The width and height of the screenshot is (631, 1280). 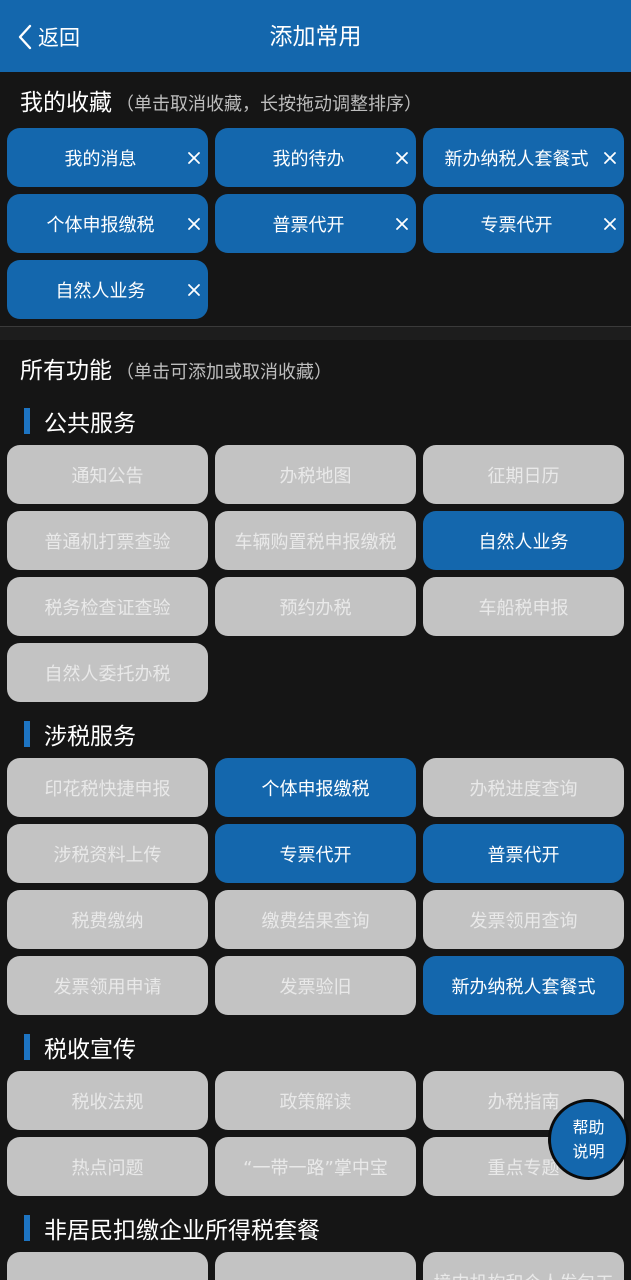 I want to click on favorites-title: 我的收藏, so click(x=66, y=103).